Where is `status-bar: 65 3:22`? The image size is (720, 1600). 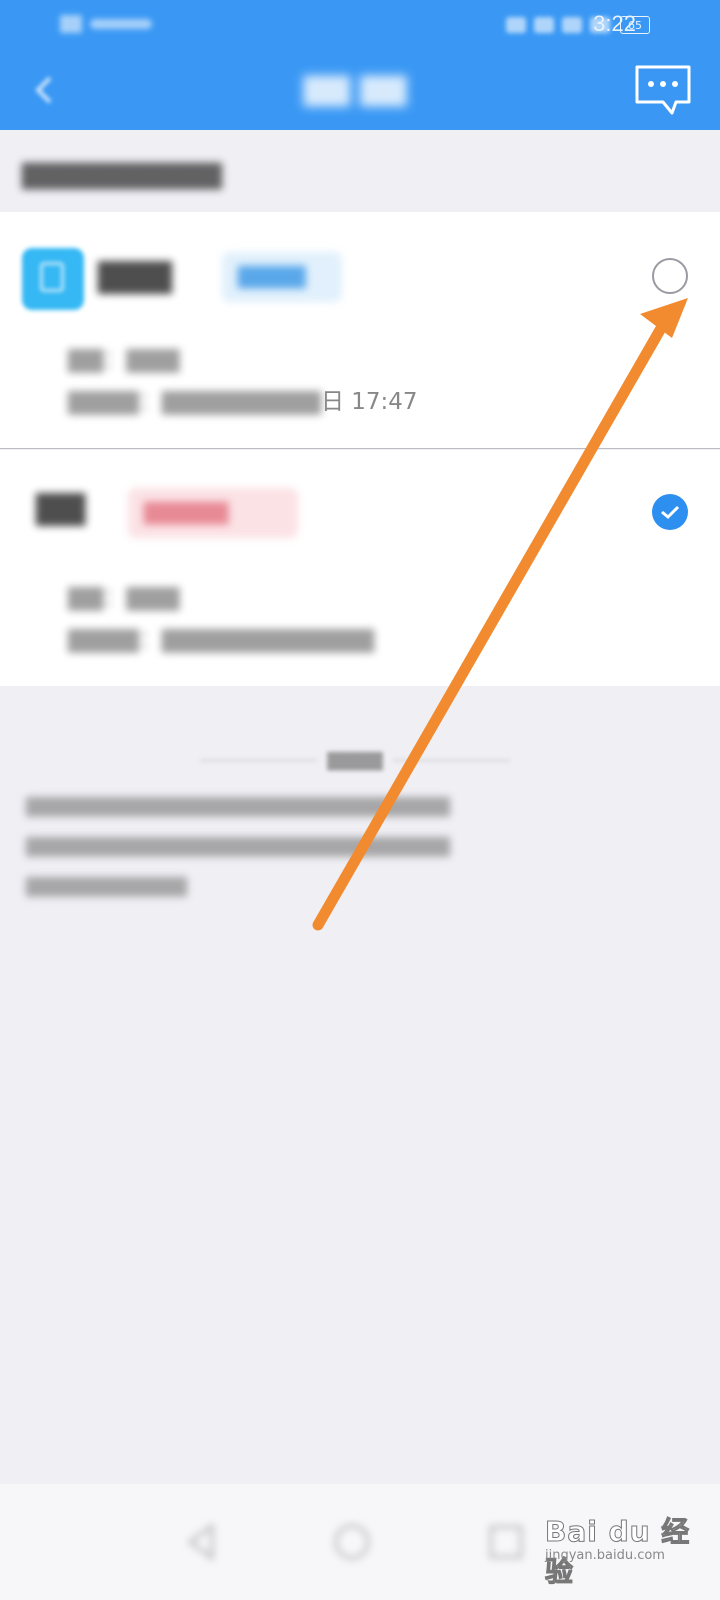 status-bar: 65 3:22 is located at coordinates (360, 25).